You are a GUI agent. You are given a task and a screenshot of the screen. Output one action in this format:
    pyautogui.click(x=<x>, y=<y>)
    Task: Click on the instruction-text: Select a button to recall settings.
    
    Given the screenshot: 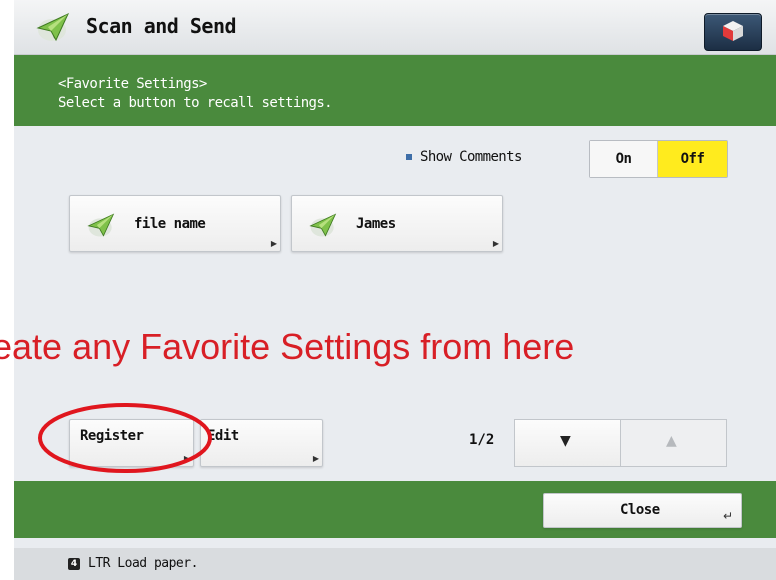 What is the action you would take?
    pyautogui.click(x=195, y=103)
    